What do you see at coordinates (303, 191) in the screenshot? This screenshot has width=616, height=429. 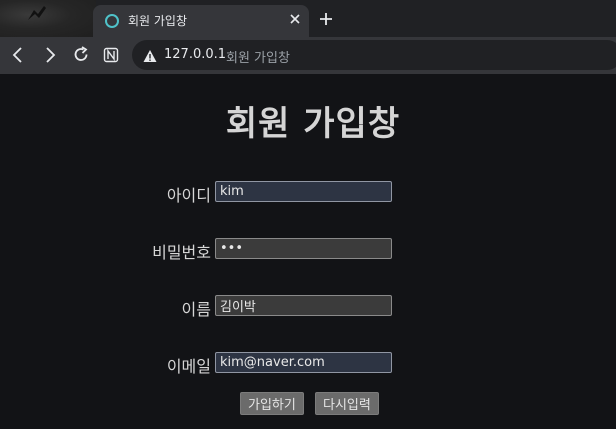 I see `id-input` at bounding box center [303, 191].